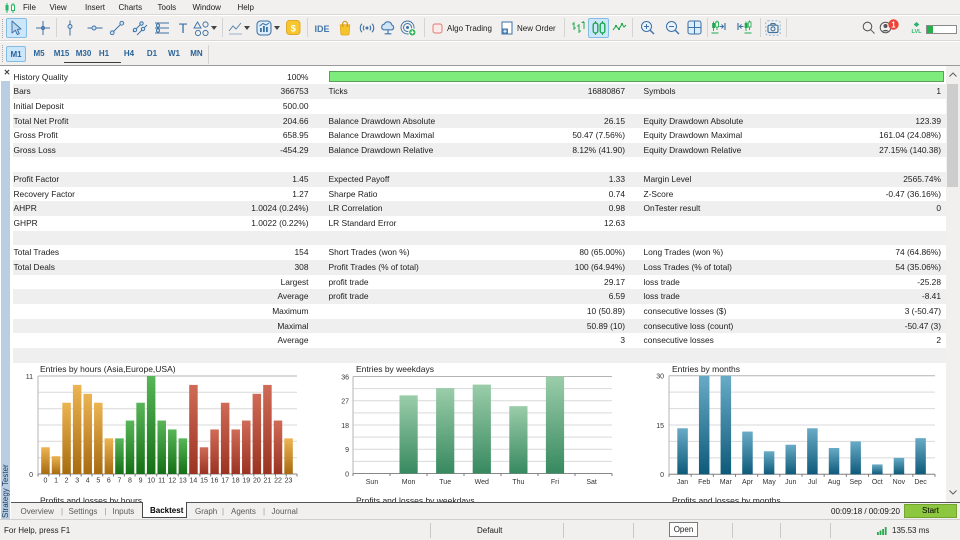 The width and height of the screenshot is (960, 540). I want to click on svg-text: Sat, so click(591, 482).